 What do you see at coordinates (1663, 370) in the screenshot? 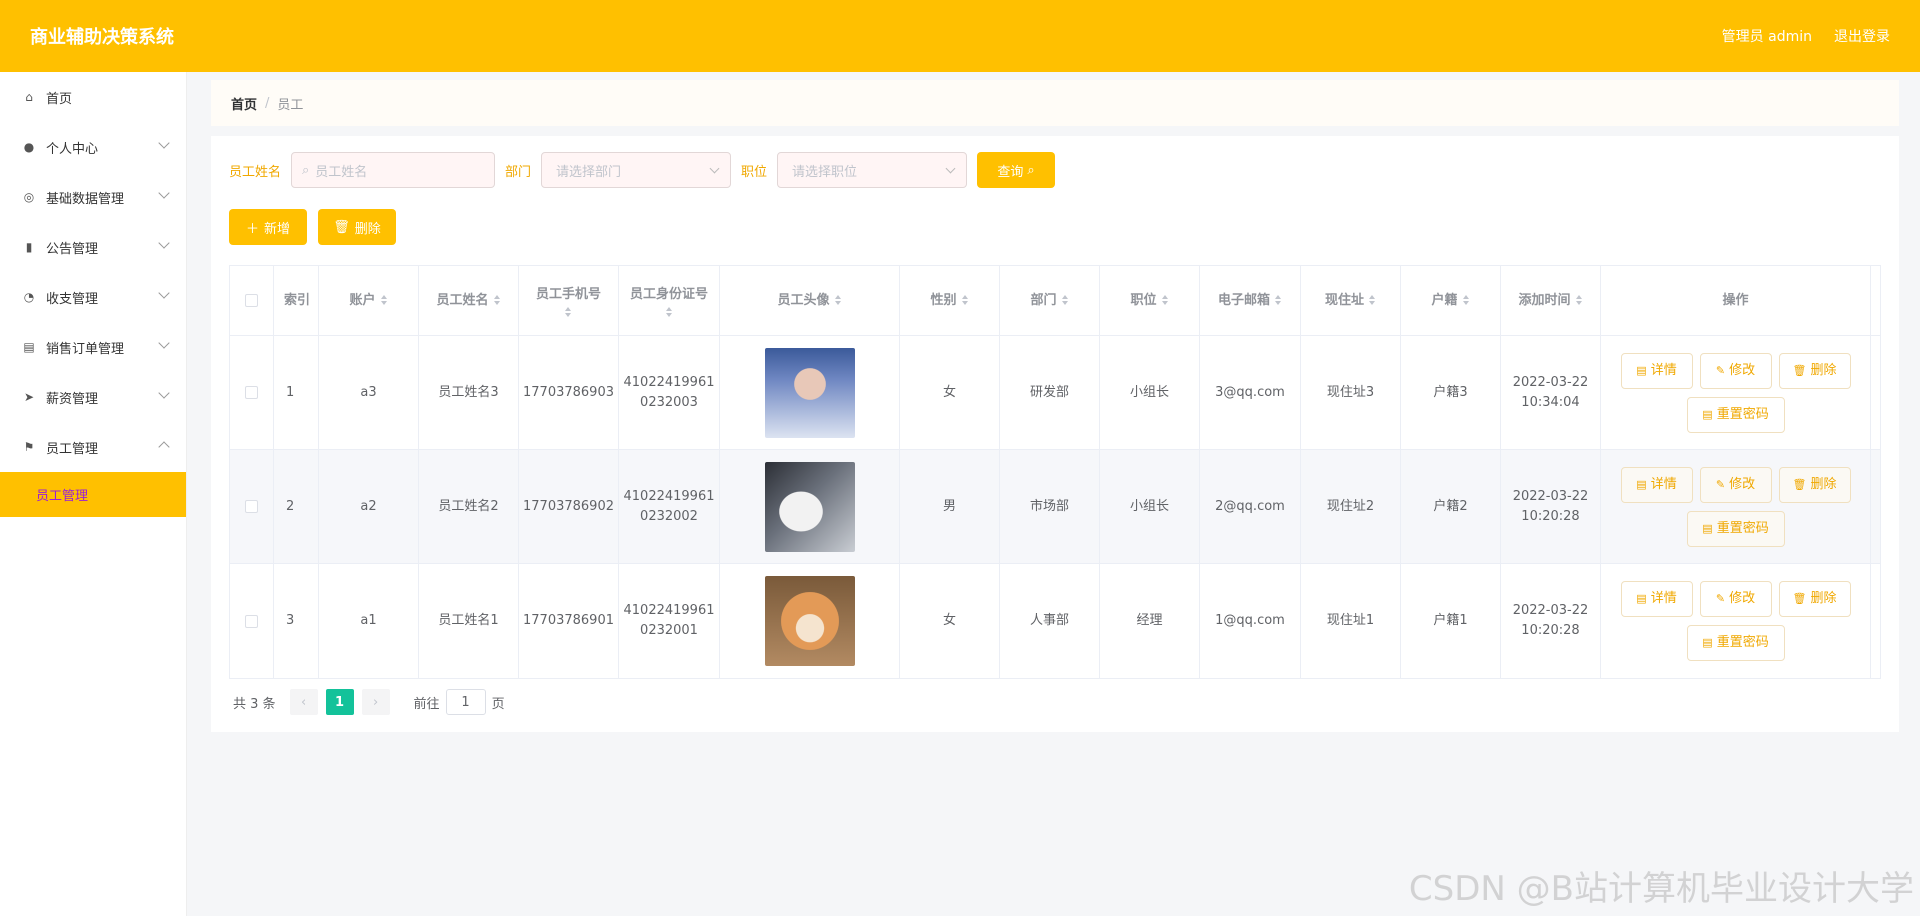
I see `detail-label: 详情` at bounding box center [1663, 370].